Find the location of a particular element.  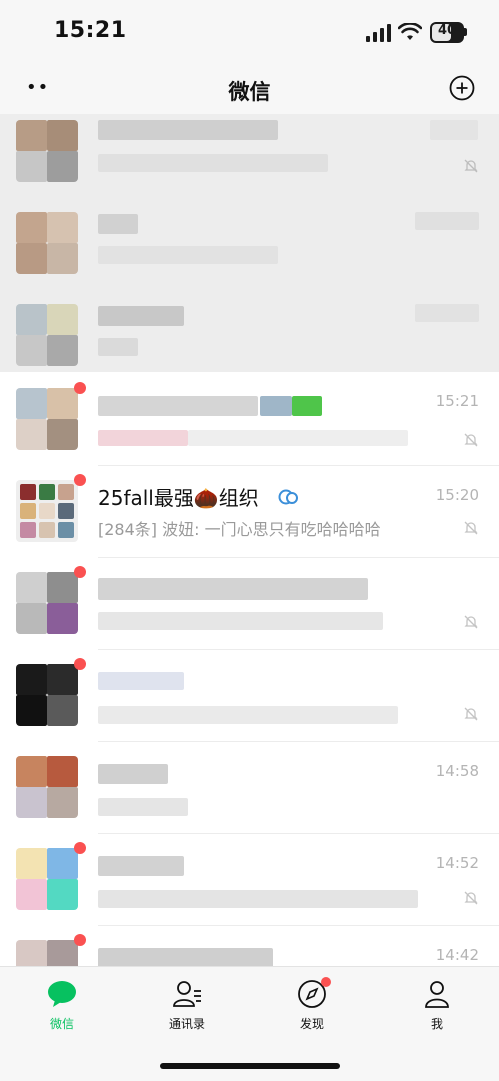

group-avatar is located at coordinates (47, 511).